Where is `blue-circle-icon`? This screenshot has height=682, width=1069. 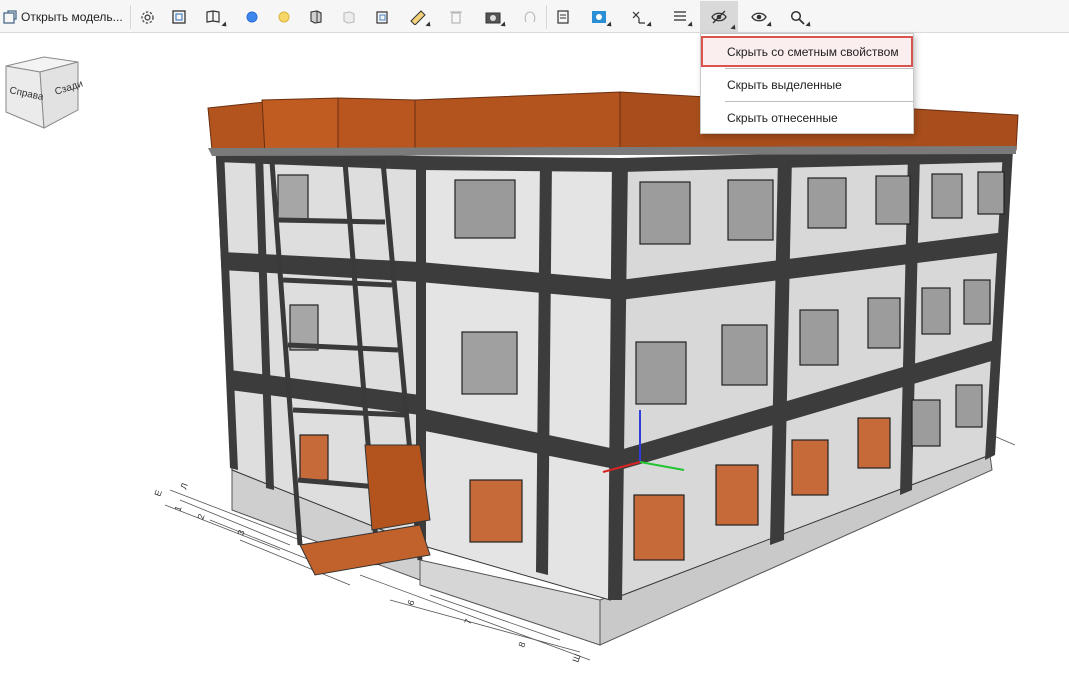
blue-circle-icon is located at coordinates (252, 17).